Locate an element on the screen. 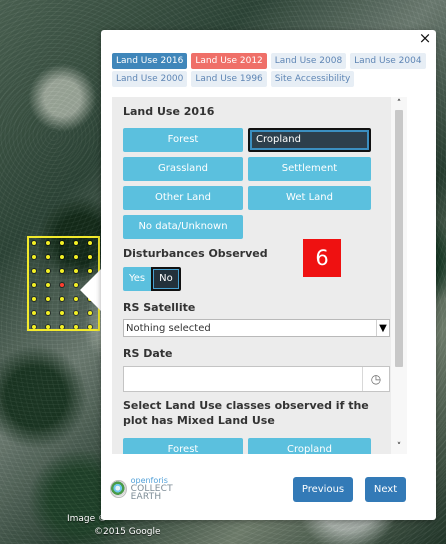 The width and height of the screenshot is (446, 544). land-use-option-settlement: Settlement is located at coordinates (309, 169).